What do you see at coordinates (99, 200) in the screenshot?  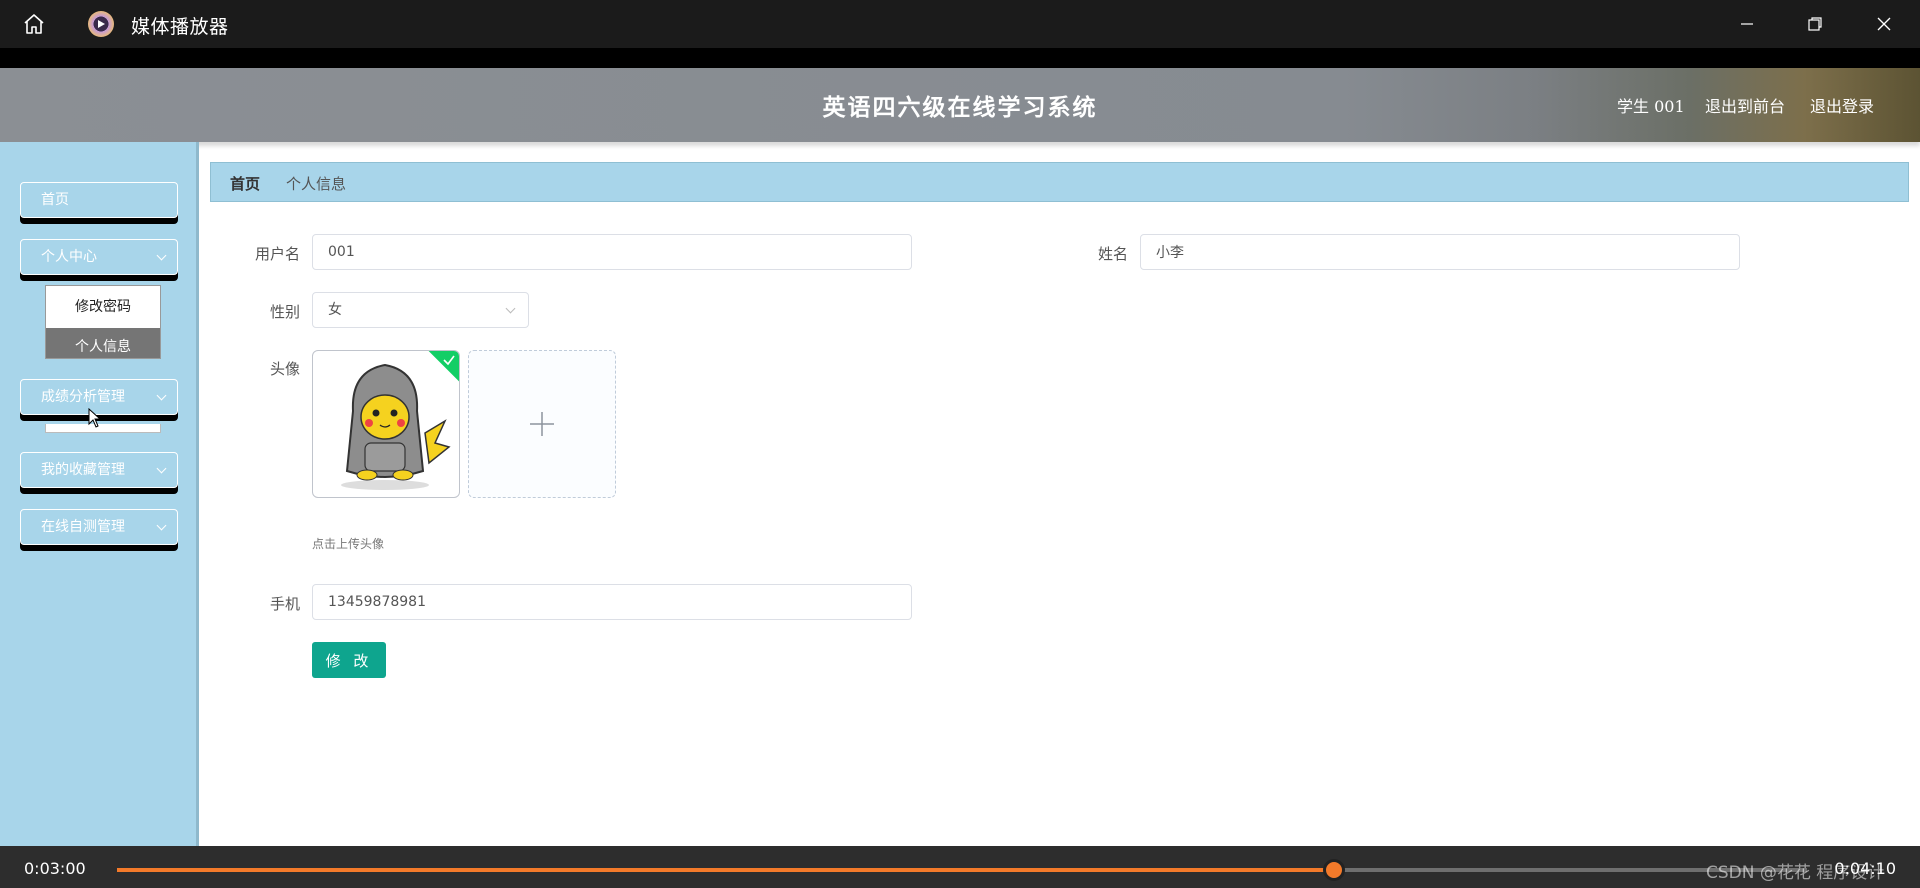 I see `sidebar-item-home: 首页` at bounding box center [99, 200].